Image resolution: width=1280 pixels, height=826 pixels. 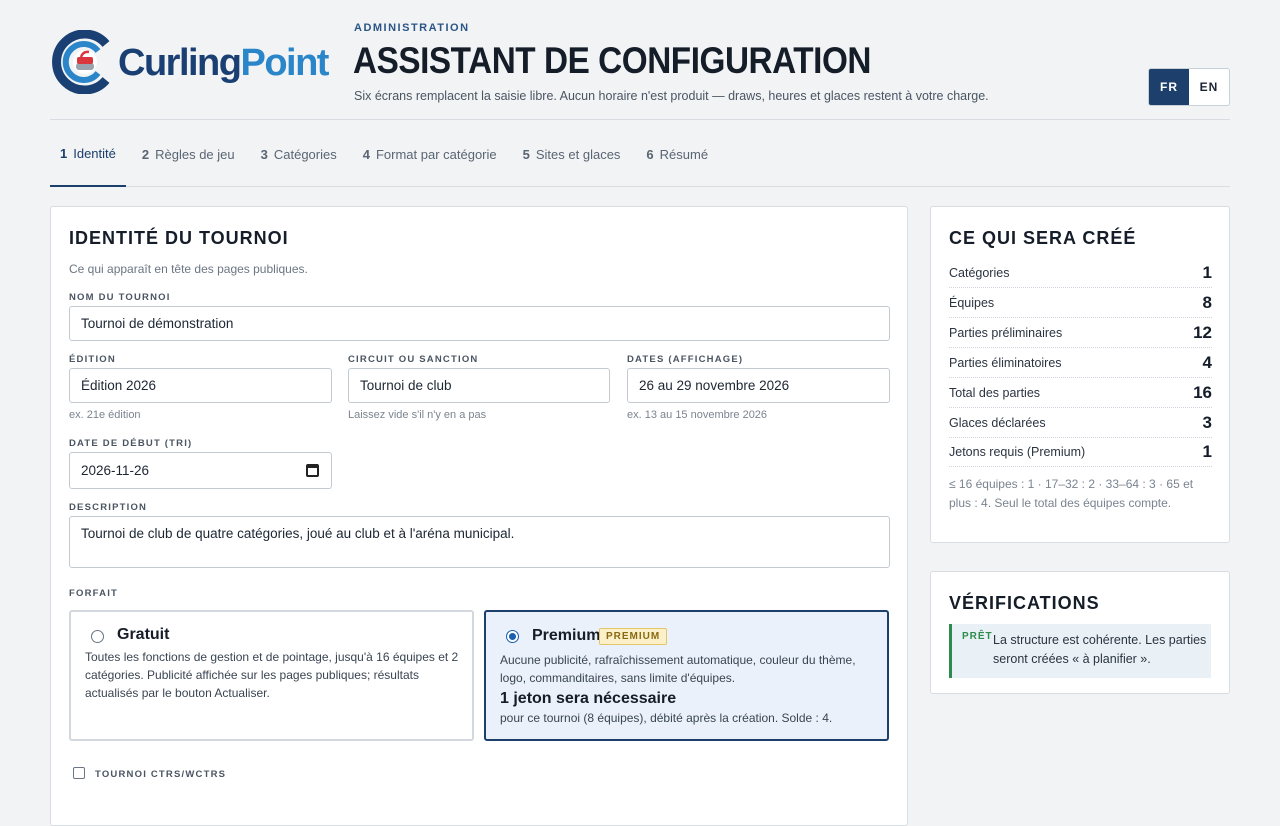 I want to click on tab-identite: 1 Identité, so click(x=88, y=154).